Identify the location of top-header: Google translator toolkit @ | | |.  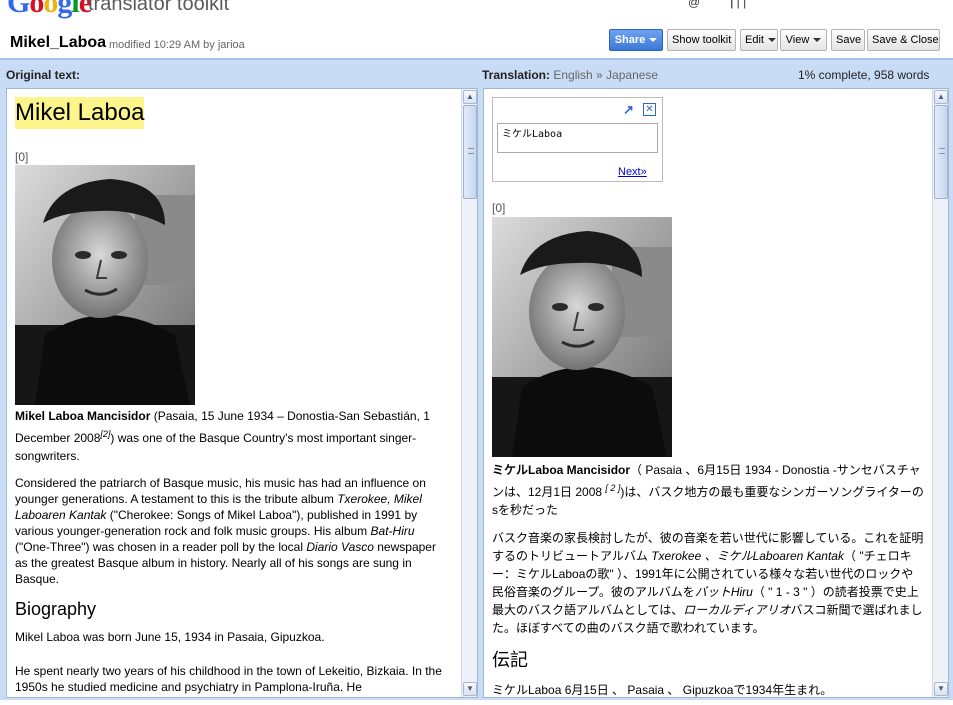
(476, 11).